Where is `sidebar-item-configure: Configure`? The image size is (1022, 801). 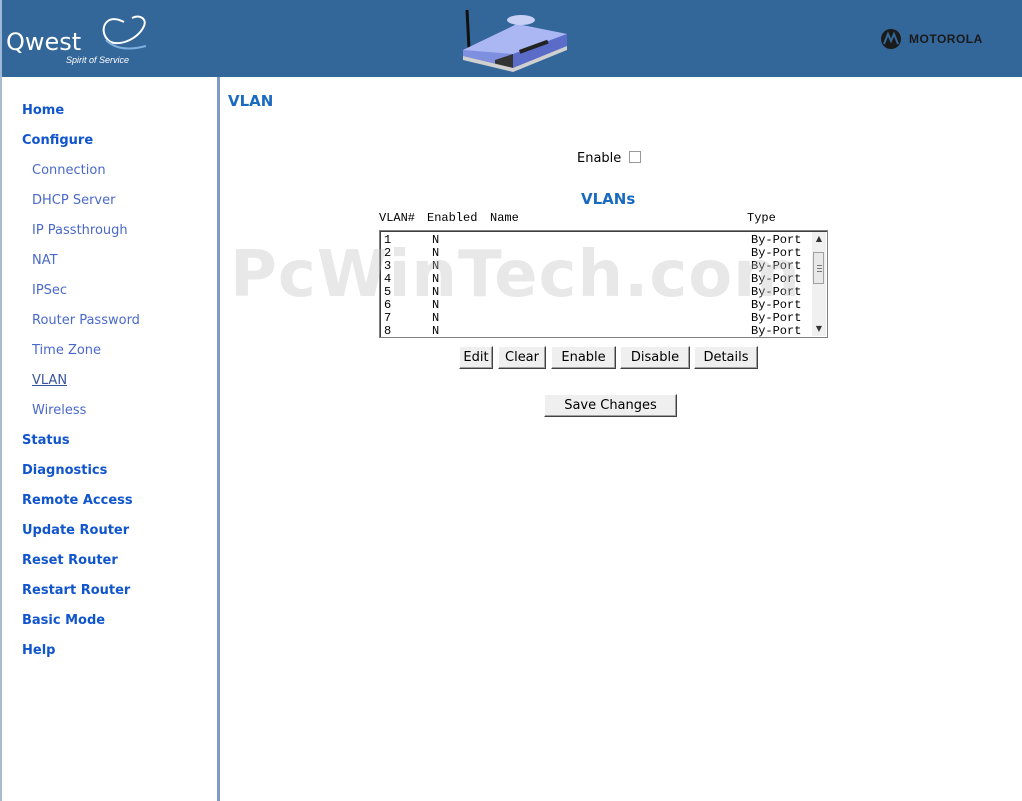 sidebar-item-configure: Configure is located at coordinates (57, 140).